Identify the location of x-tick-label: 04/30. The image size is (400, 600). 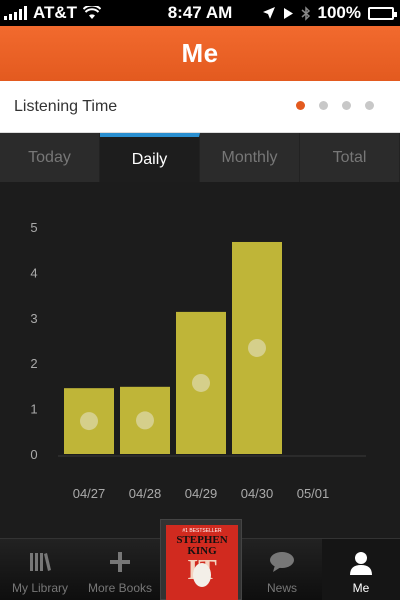
(257, 493).